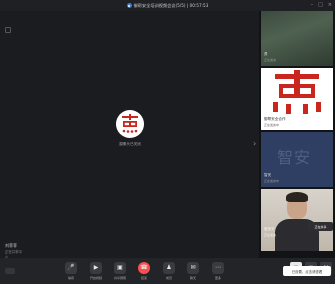 Image resolution: width=335 pixels, height=284 pixels. I want to click on tool-label: 结束, so click(143, 278).